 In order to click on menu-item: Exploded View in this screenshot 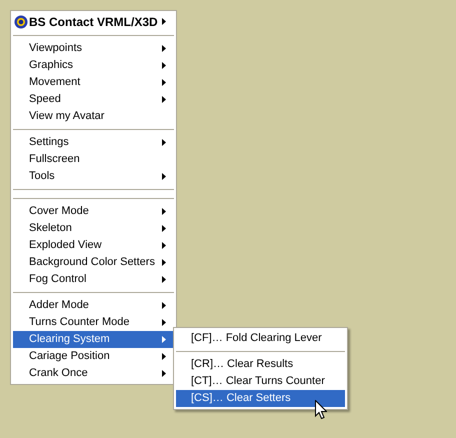, I will do `click(93, 245)`.